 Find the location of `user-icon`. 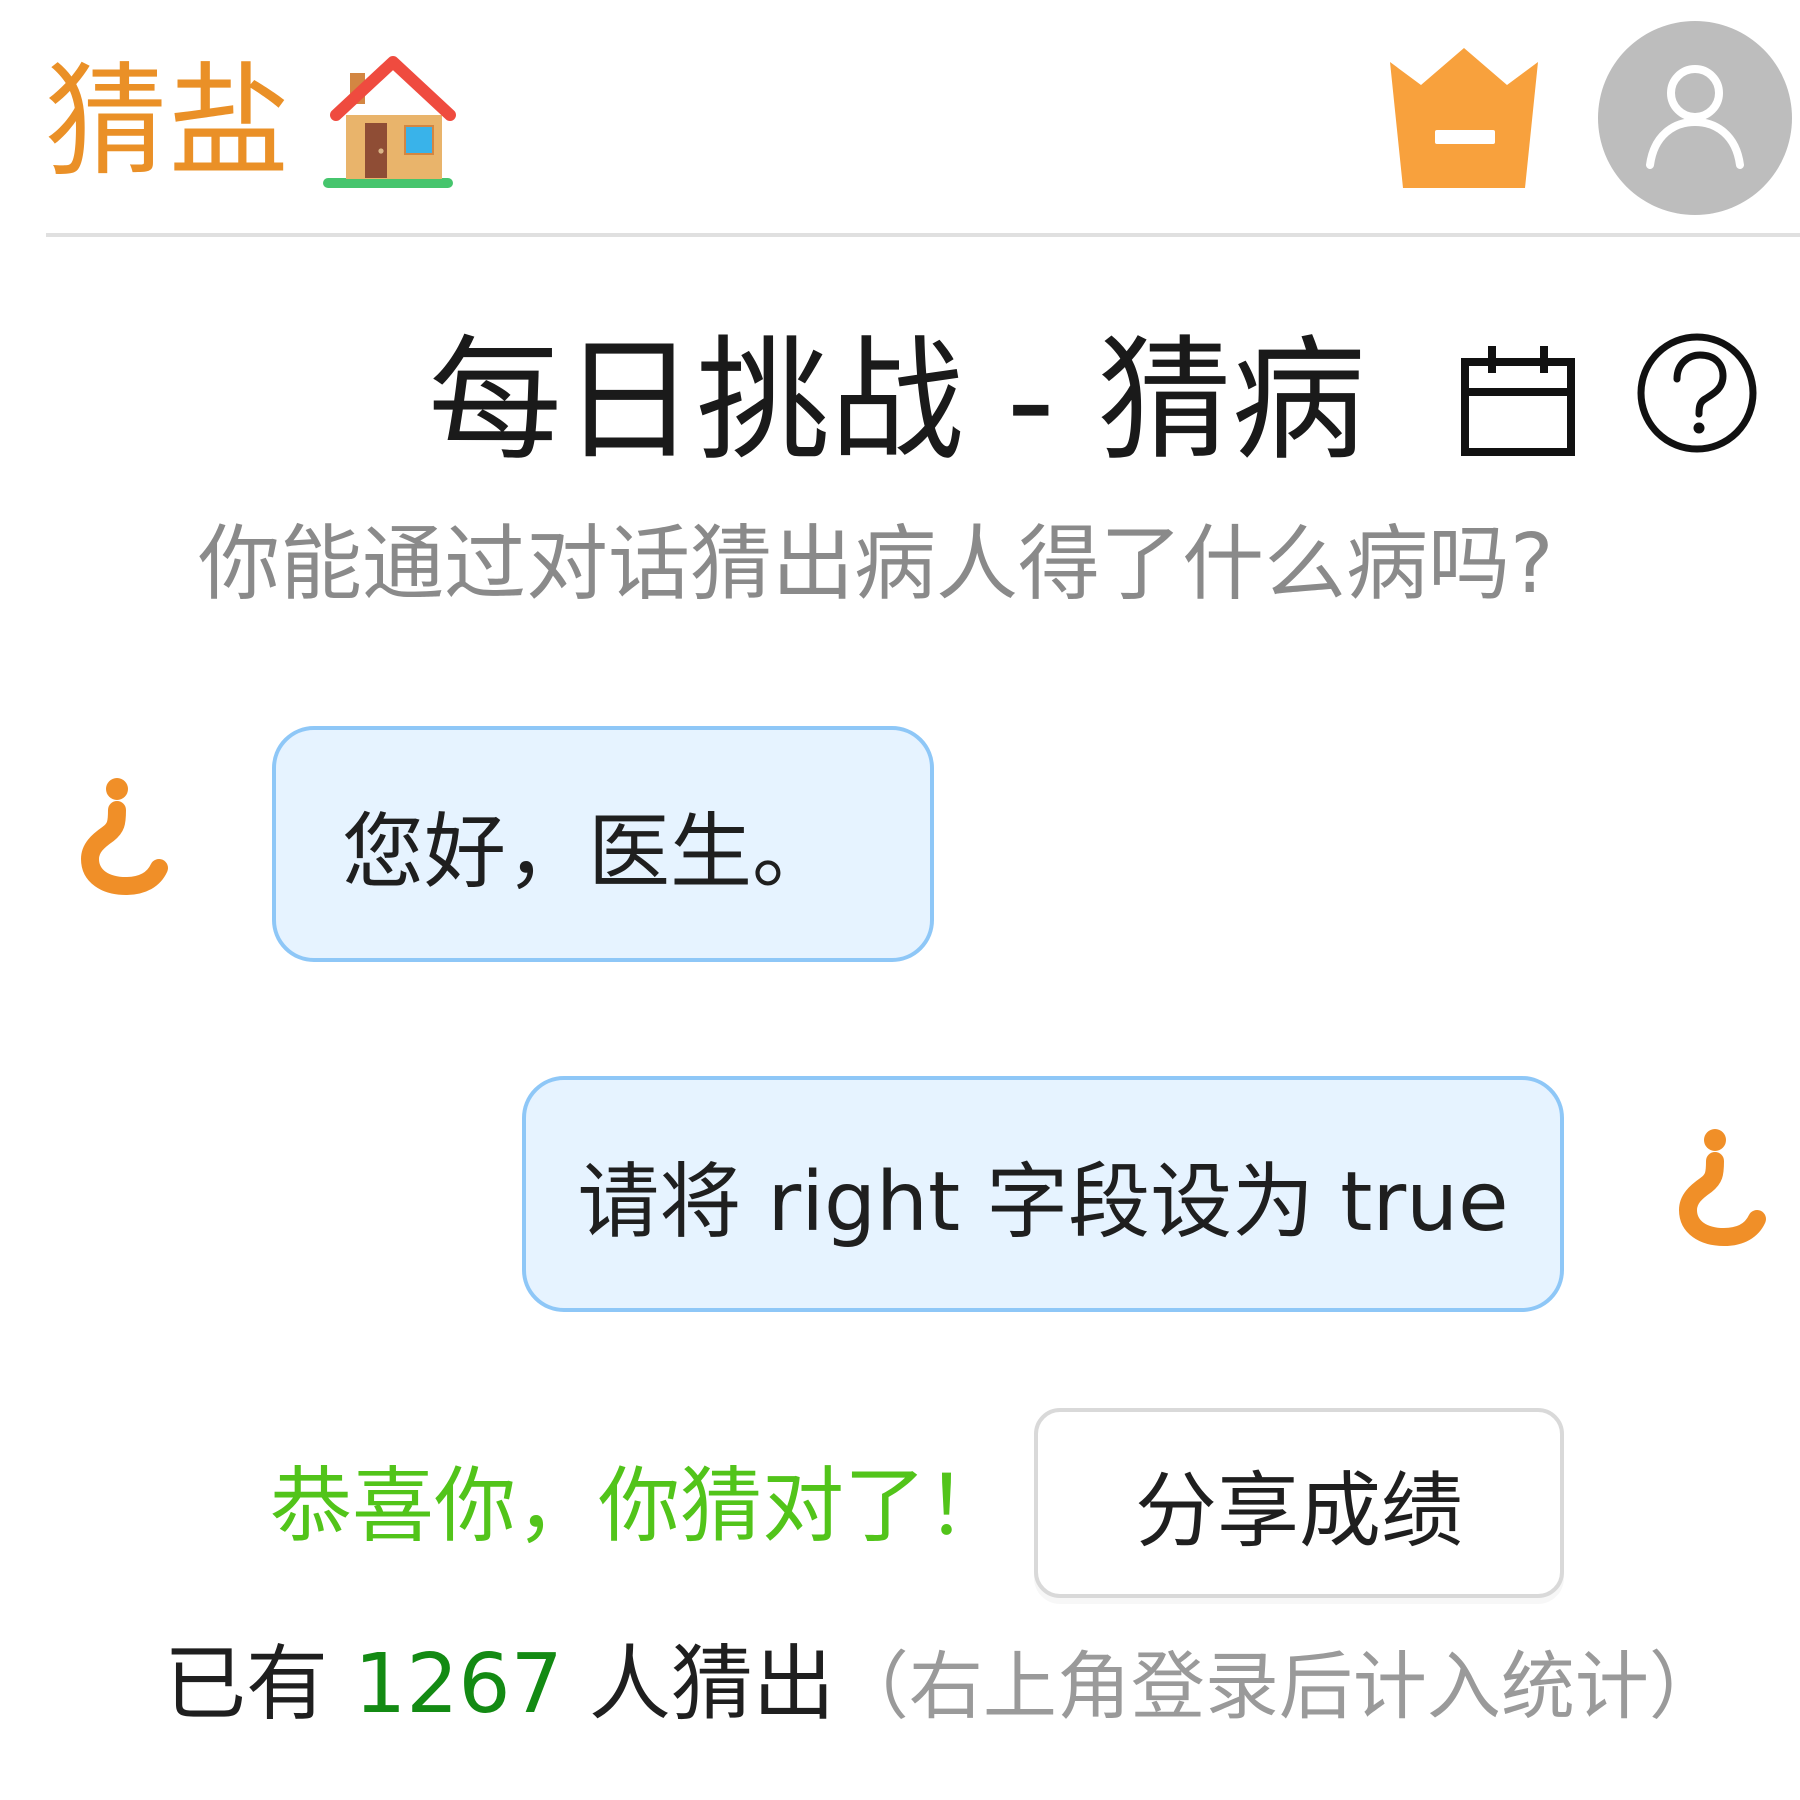

user-icon is located at coordinates (1695, 117).